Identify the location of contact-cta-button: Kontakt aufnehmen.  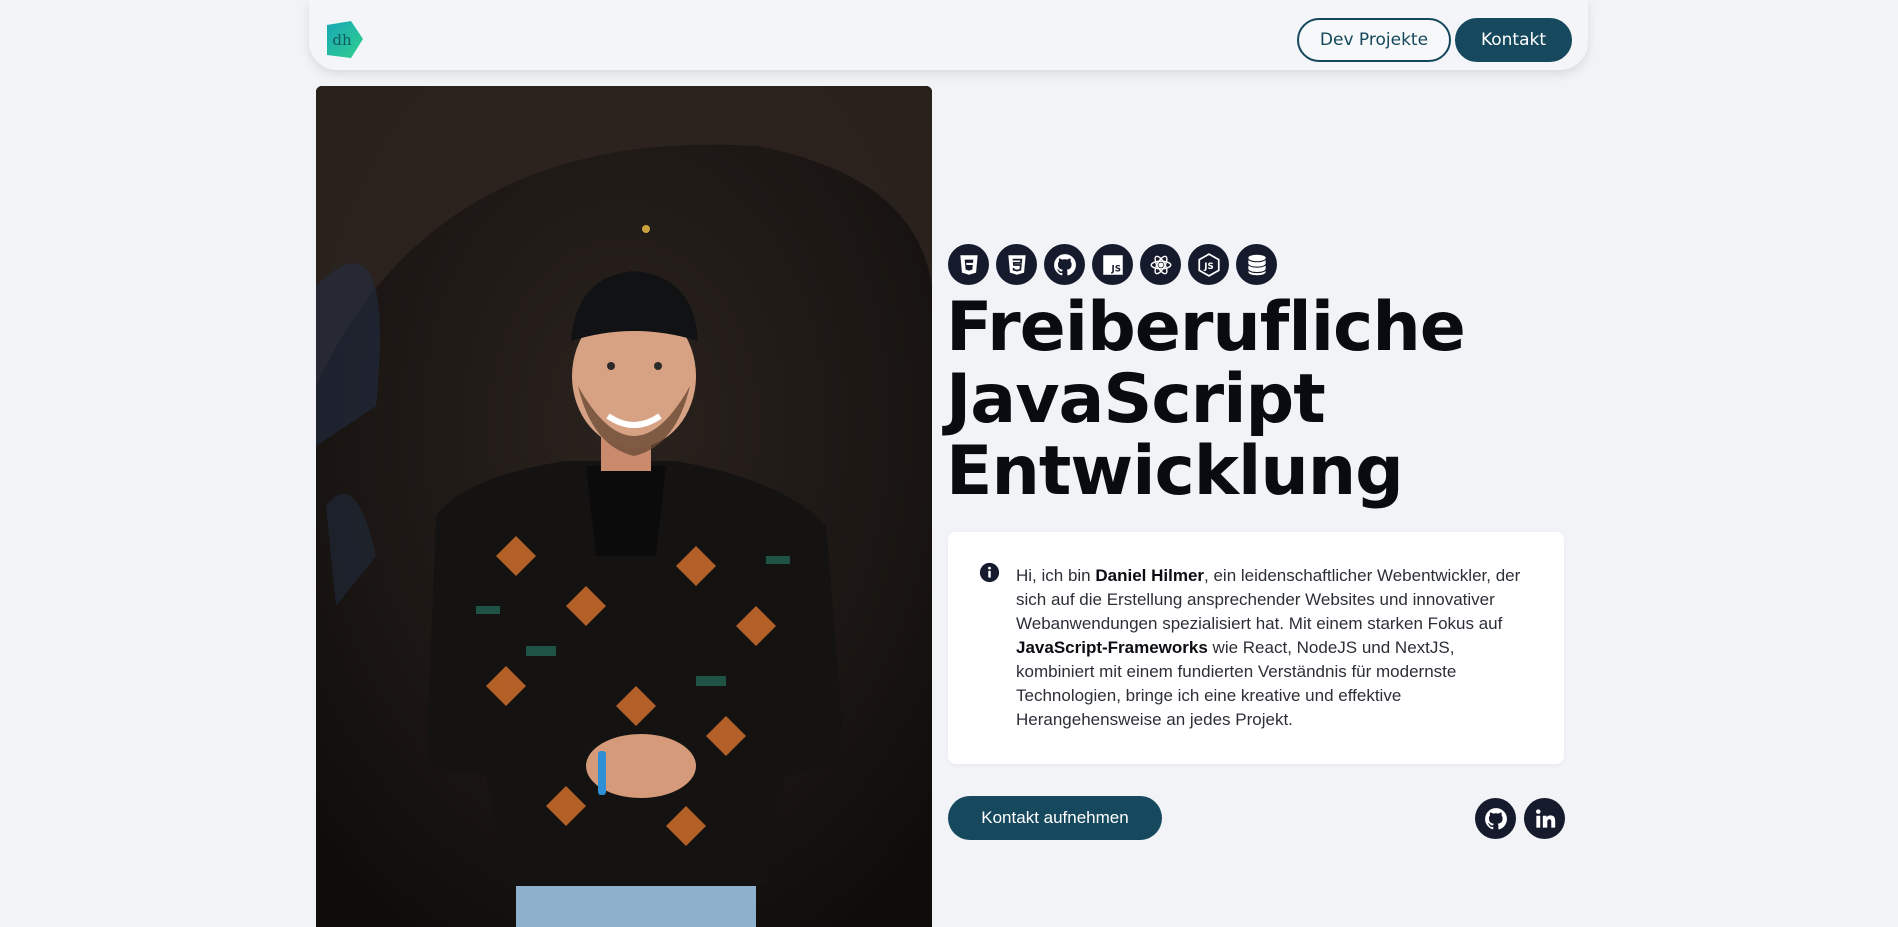
(1055, 818).